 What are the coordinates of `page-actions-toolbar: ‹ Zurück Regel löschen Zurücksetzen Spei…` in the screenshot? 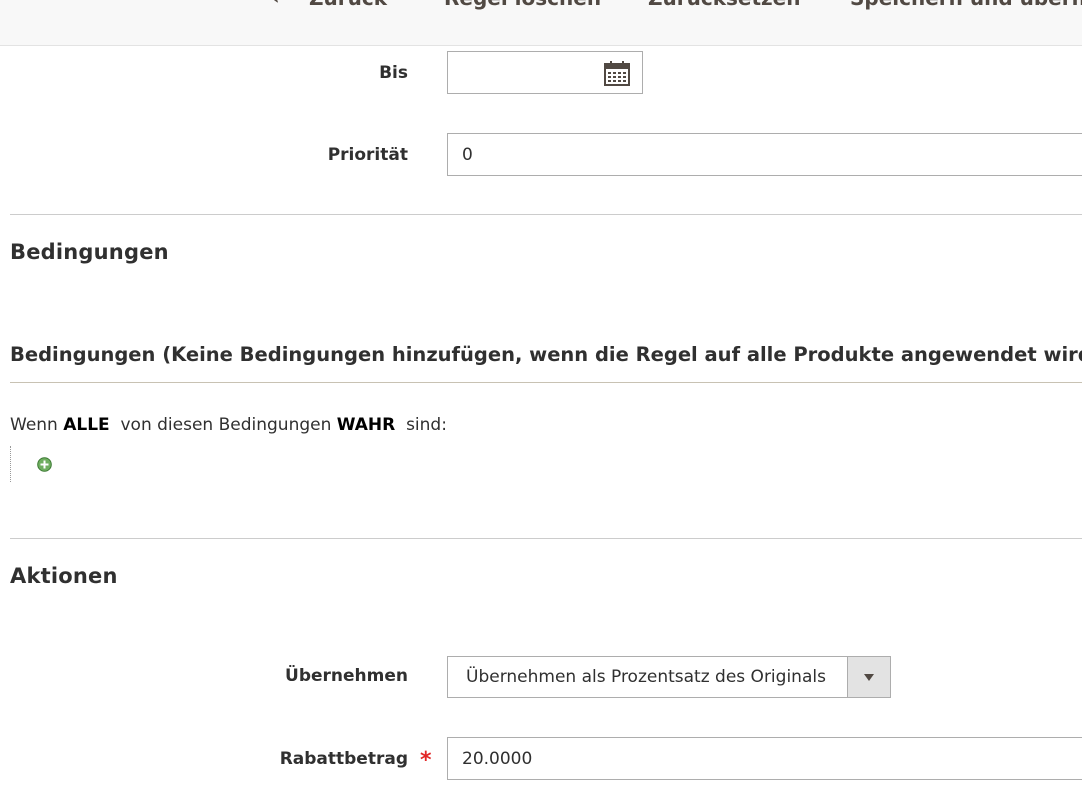 It's located at (541, 23).